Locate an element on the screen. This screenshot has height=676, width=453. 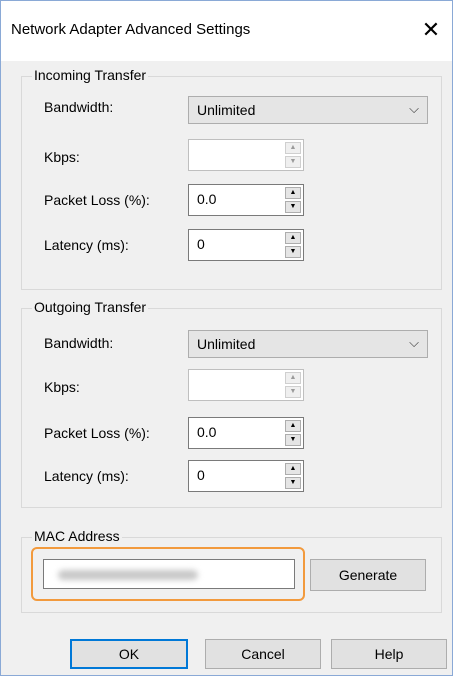
incoming-loss-label: Packet Loss (%): is located at coordinates (97, 200).